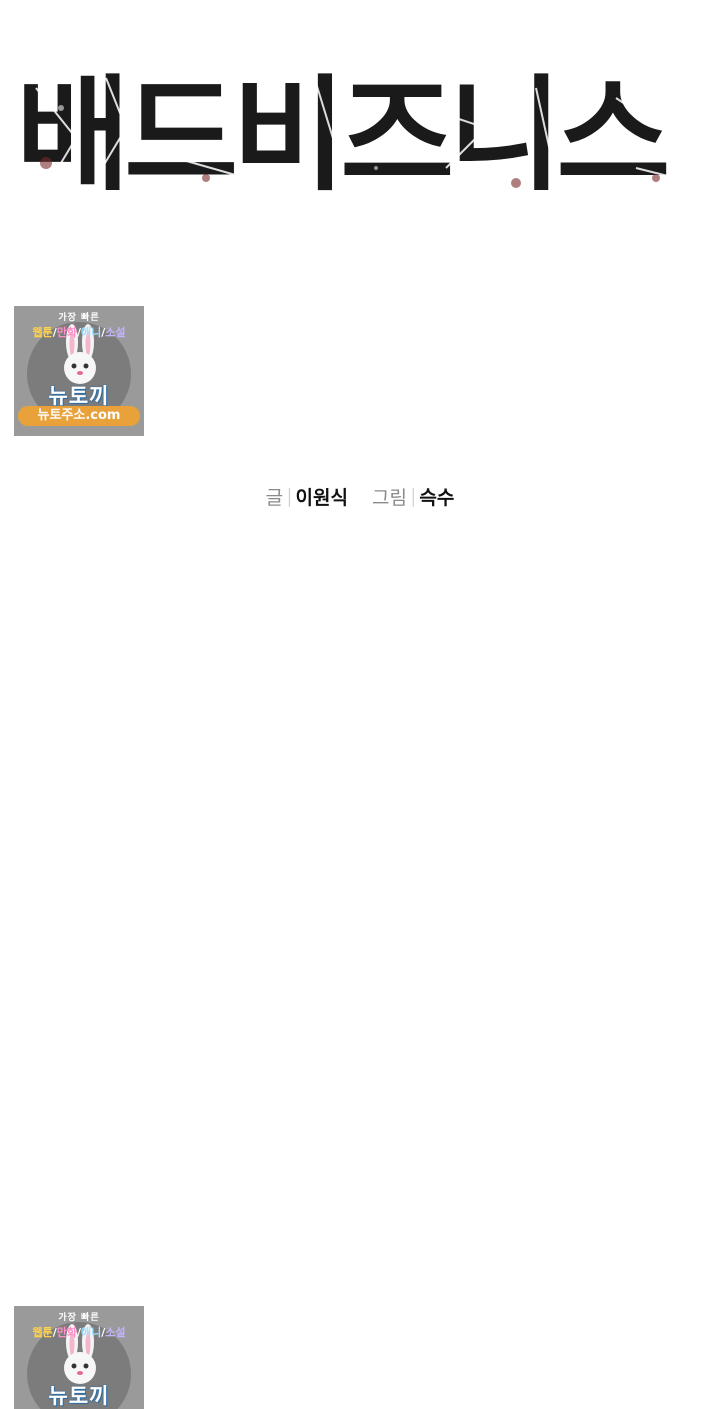 Image resolution: width=720 pixels, height=1409 pixels. What do you see at coordinates (360, 496) in the screenshot?
I see `credits-line: 글 | 이원식 그림 | 슥수` at bounding box center [360, 496].